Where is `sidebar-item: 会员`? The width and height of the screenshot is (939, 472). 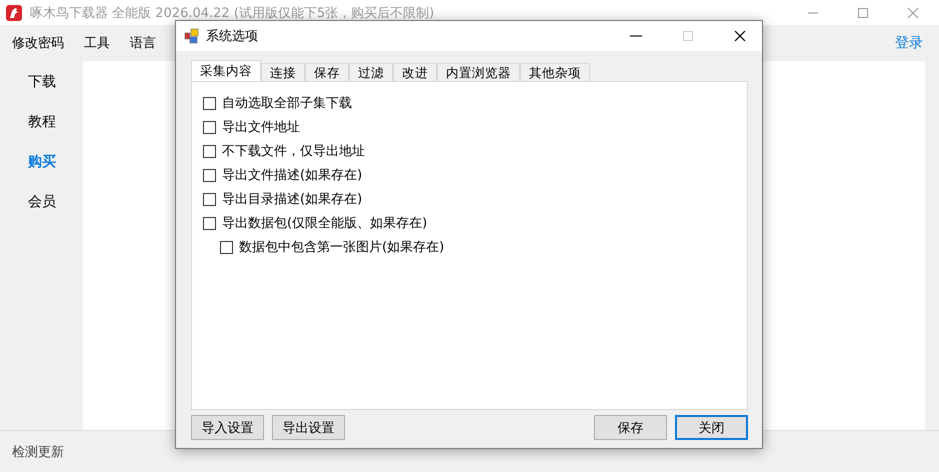
sidebar-item: 会员 is located at coordinates (41, 207).